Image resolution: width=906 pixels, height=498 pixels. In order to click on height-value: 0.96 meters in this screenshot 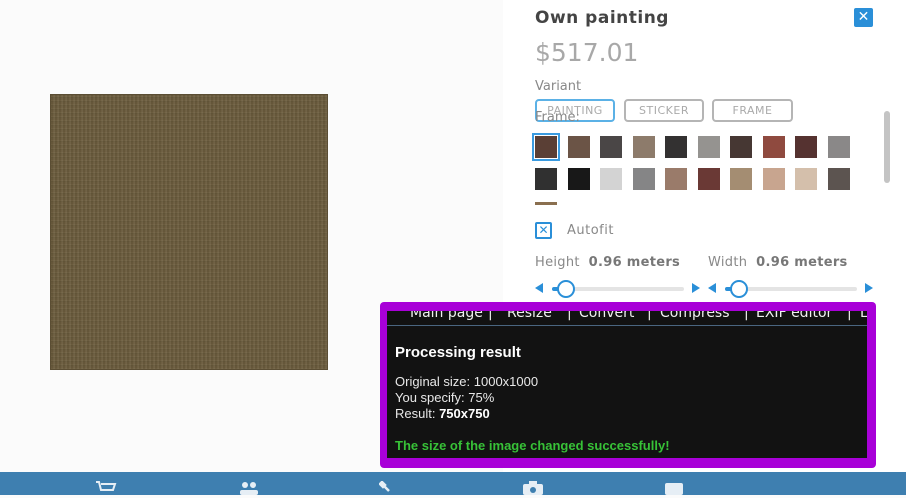, I will do `click(634, 262)`.